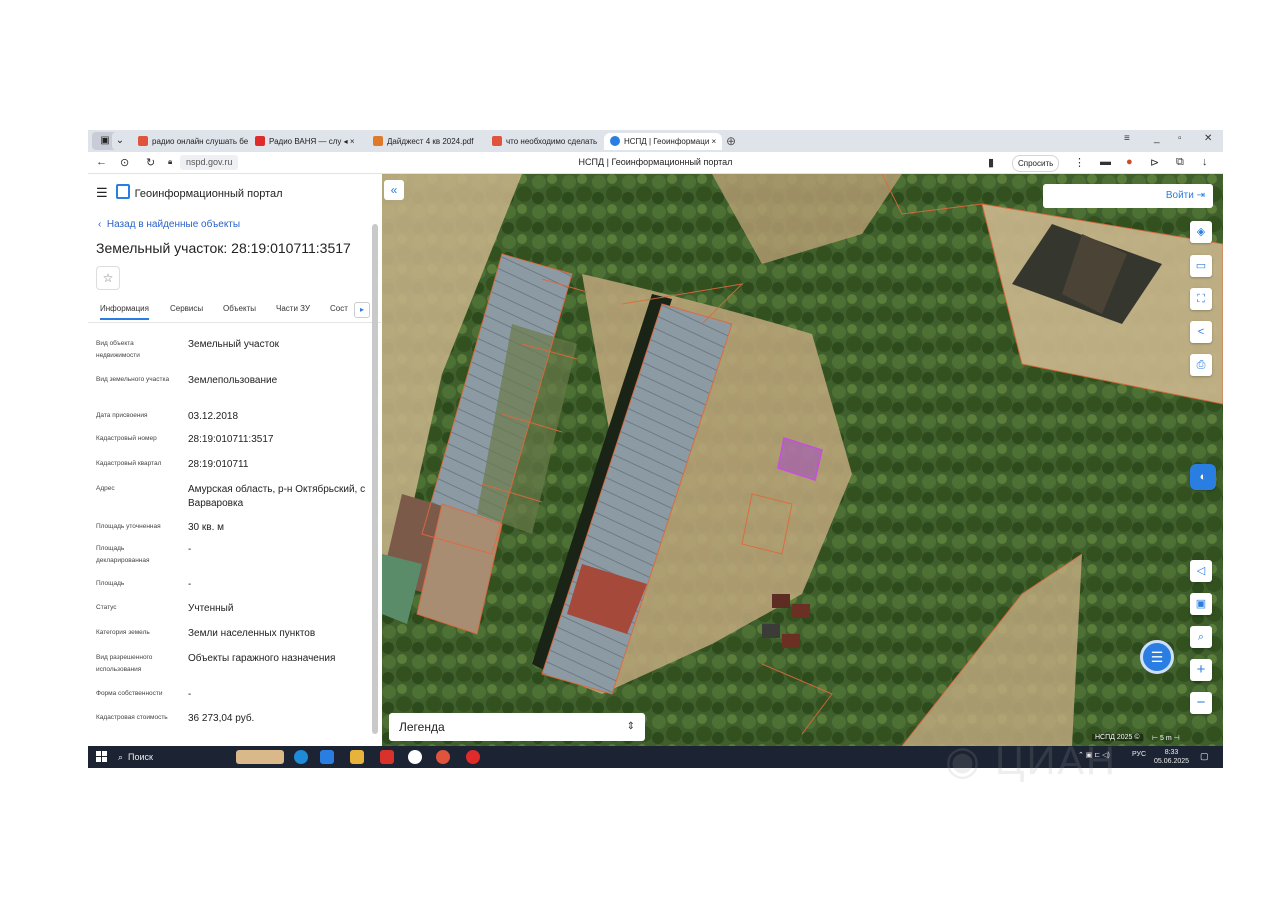 Image resolution: width=1280 pixels, height=904 pixels. What do you see at coordinates (422, 727) in the screenshot?
I see `legend-label: Легенда` at bounding box center [422, 727].